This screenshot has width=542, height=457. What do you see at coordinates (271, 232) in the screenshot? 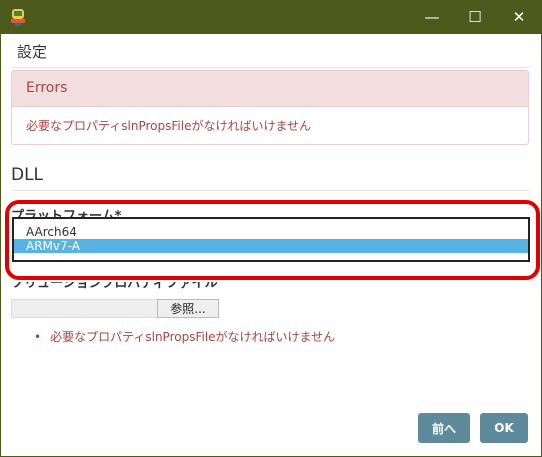
I see `platform-option-aarch64: AArch64` at bounding box center [271, 232].